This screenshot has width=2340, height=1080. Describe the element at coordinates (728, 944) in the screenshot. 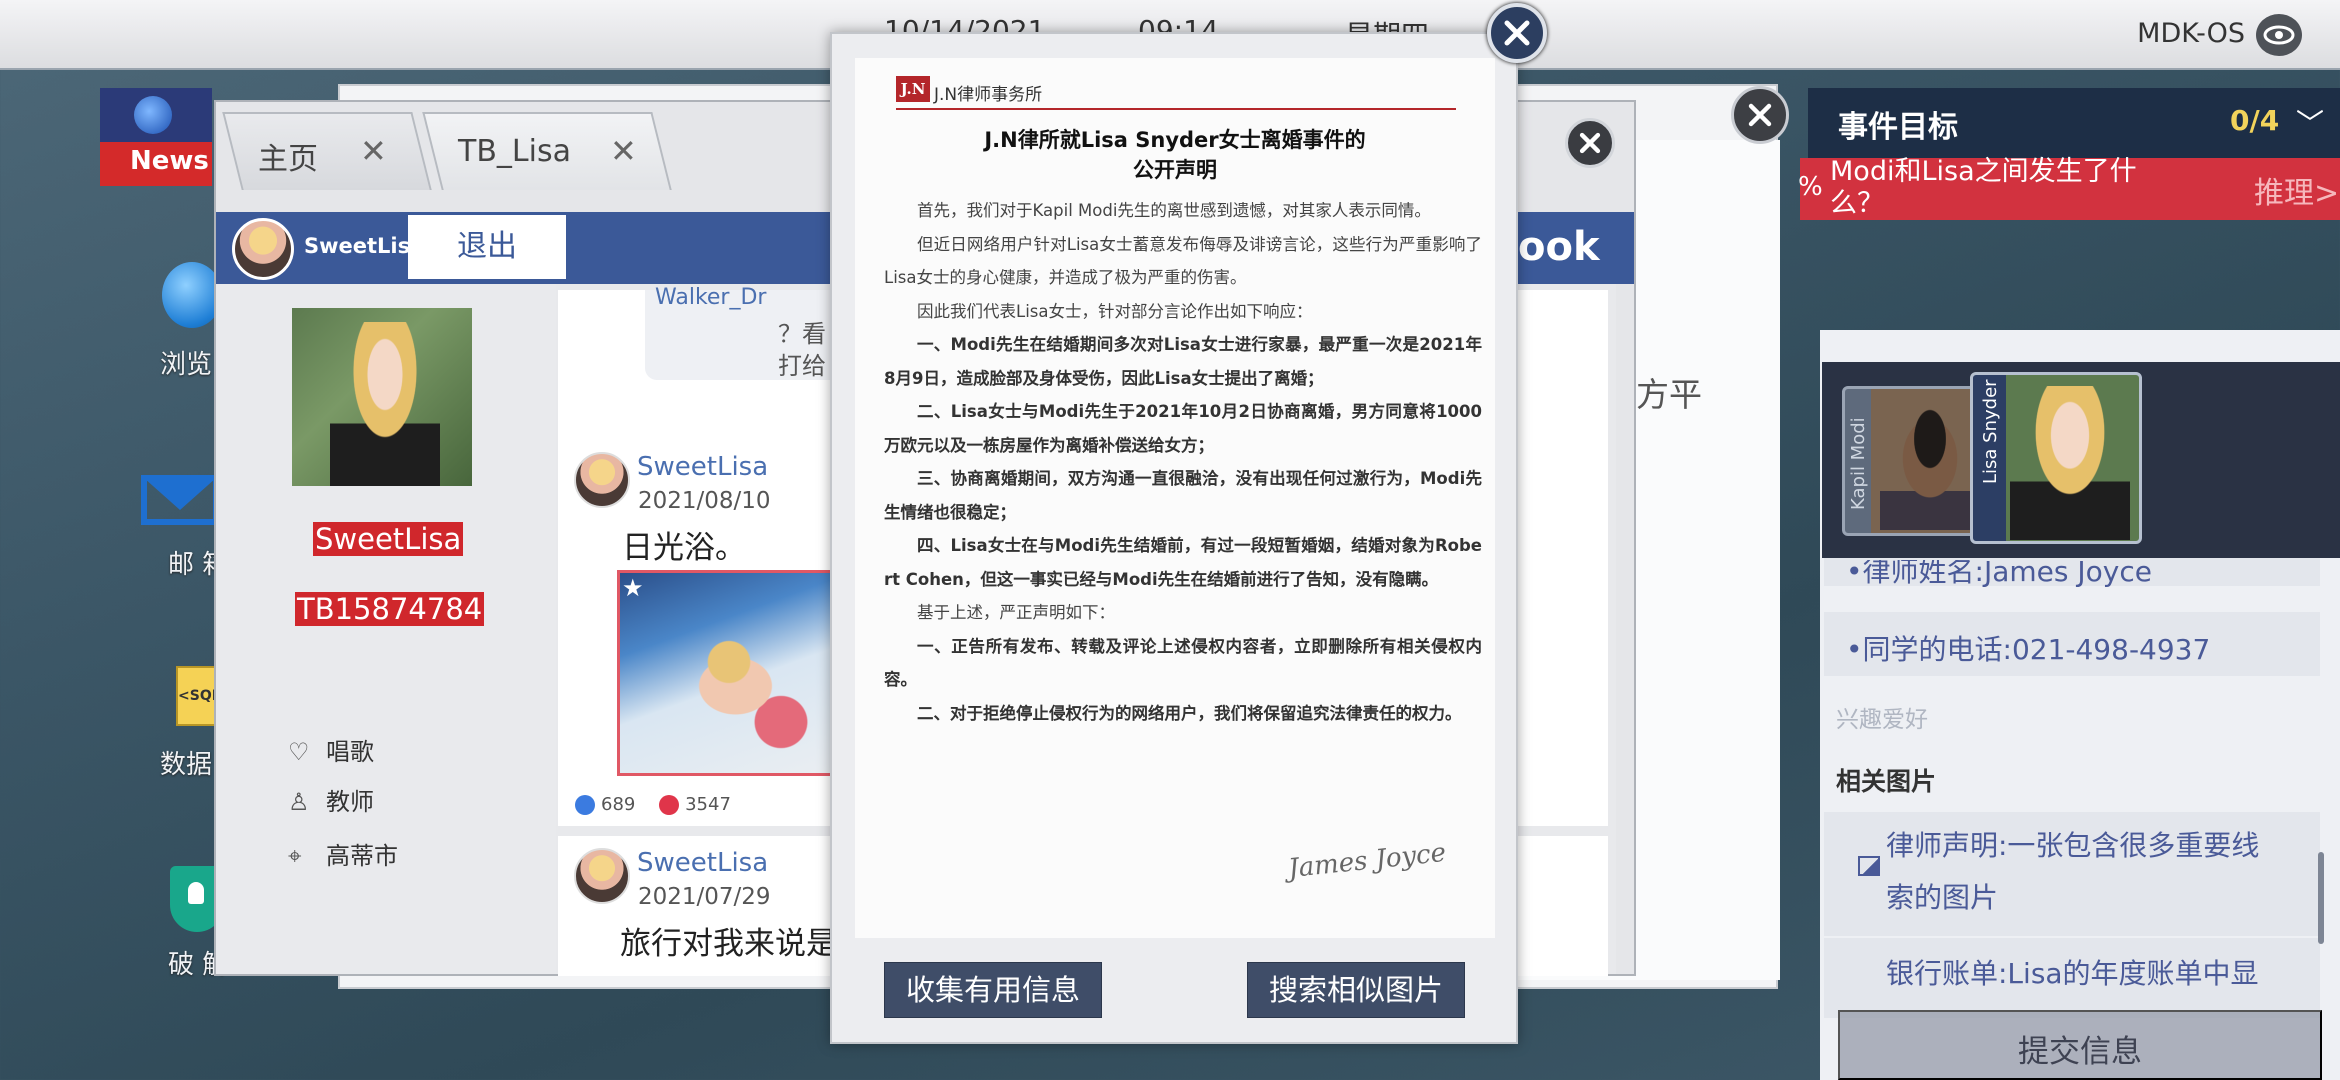

I see `post-text: 旅行对我来说是` at that location.